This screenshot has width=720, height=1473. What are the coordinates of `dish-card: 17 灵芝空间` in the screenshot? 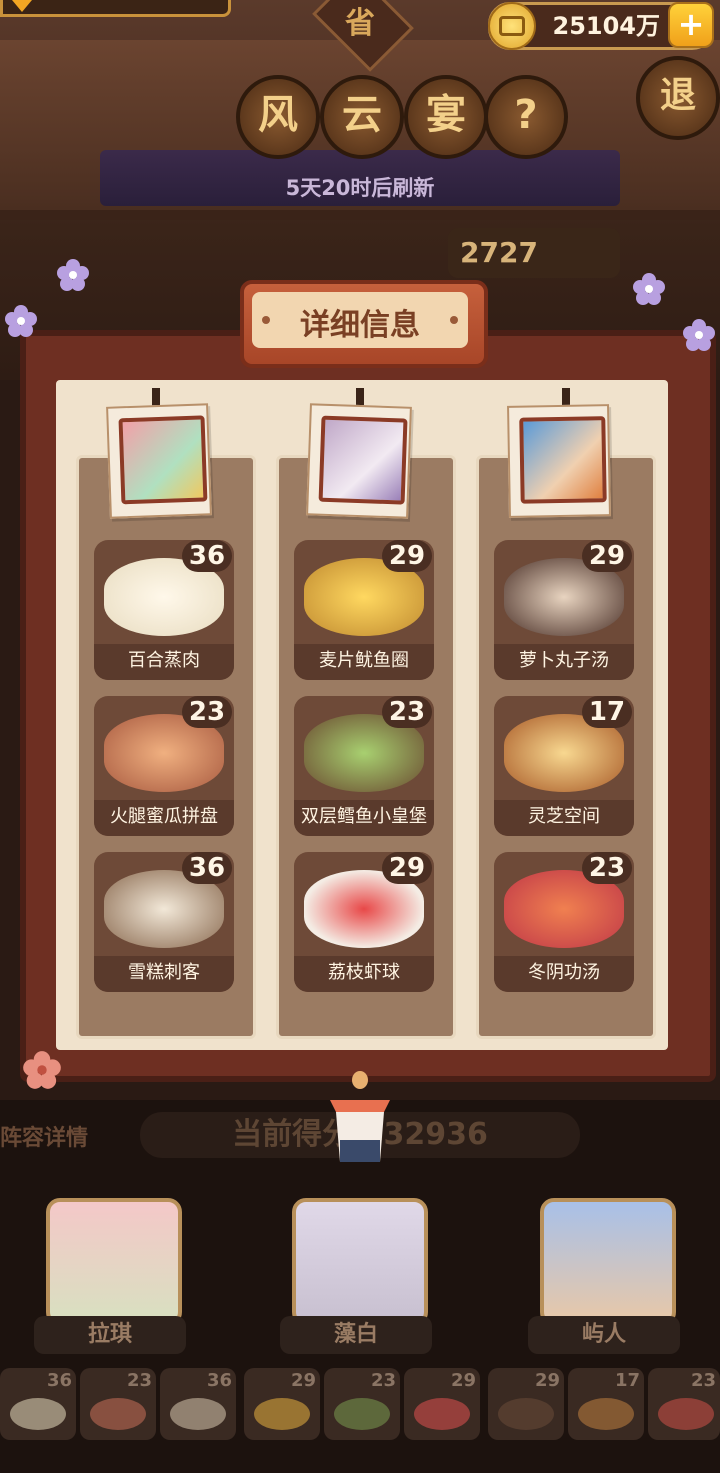 It's located at (564, 766).